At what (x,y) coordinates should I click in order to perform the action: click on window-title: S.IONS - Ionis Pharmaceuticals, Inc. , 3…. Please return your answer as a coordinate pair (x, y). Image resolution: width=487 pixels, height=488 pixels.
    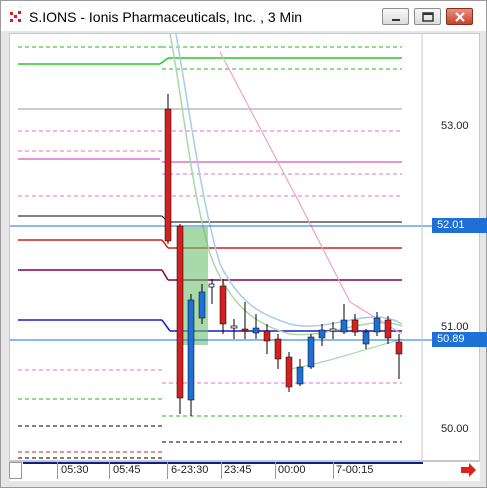
    Looking at the image, I should click on (166, 17).